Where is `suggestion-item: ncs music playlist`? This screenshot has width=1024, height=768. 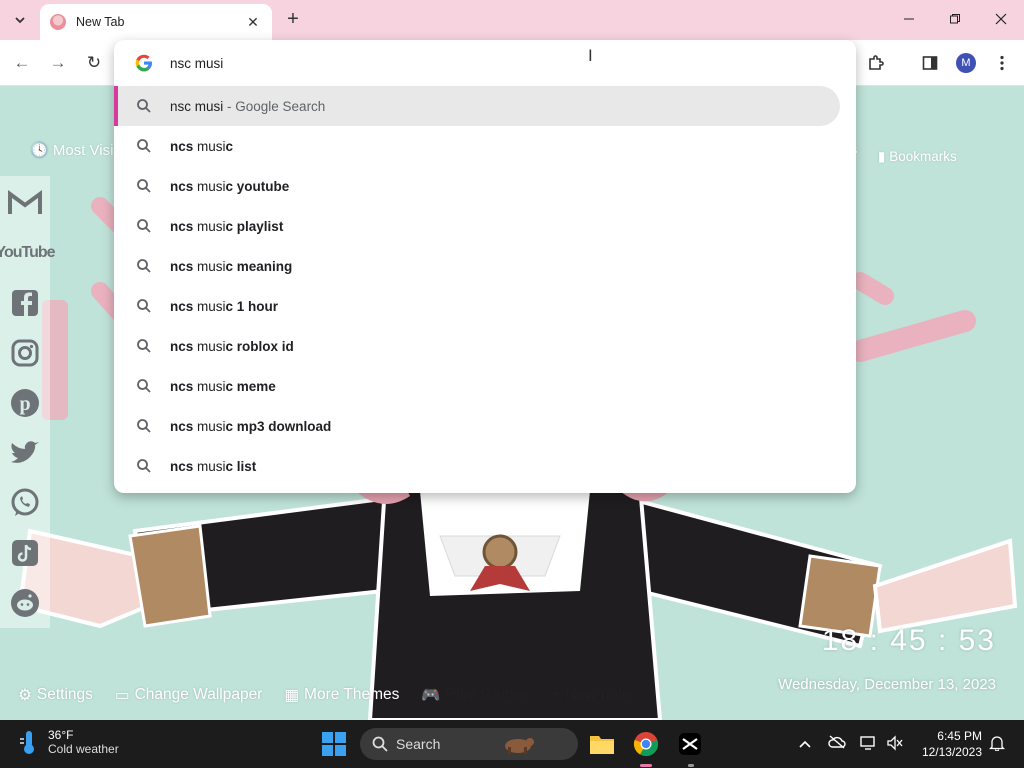
suggestion-item: ncs music playlist is located at coordinates (485, 226).